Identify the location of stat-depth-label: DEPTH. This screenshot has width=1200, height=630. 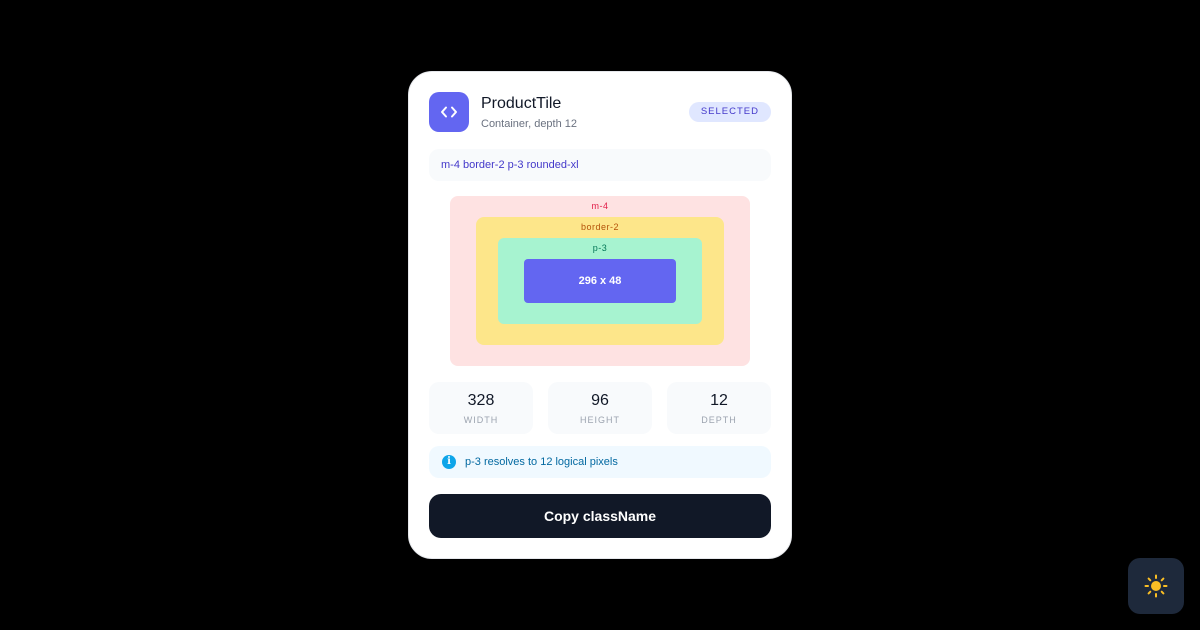
(719, 420).